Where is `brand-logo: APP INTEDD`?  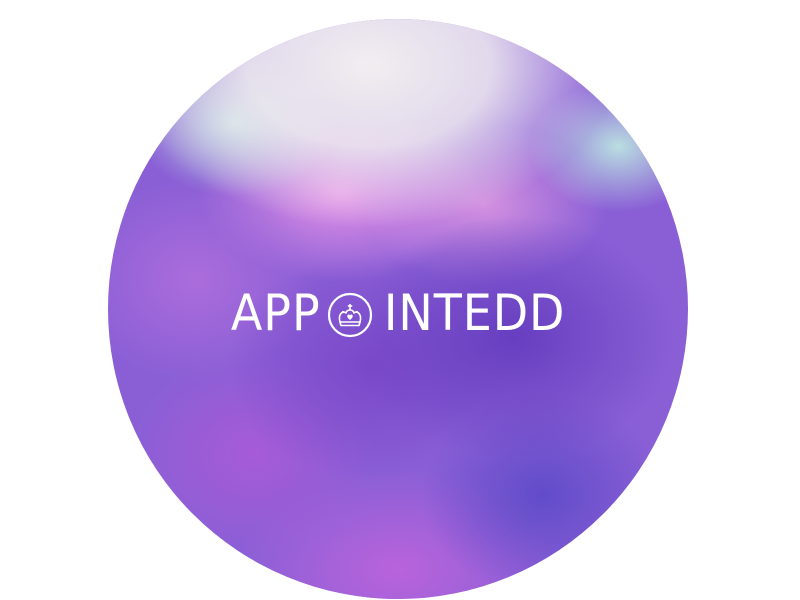 brand-logo: APP INTEDD is located at coordinates (400, 313).